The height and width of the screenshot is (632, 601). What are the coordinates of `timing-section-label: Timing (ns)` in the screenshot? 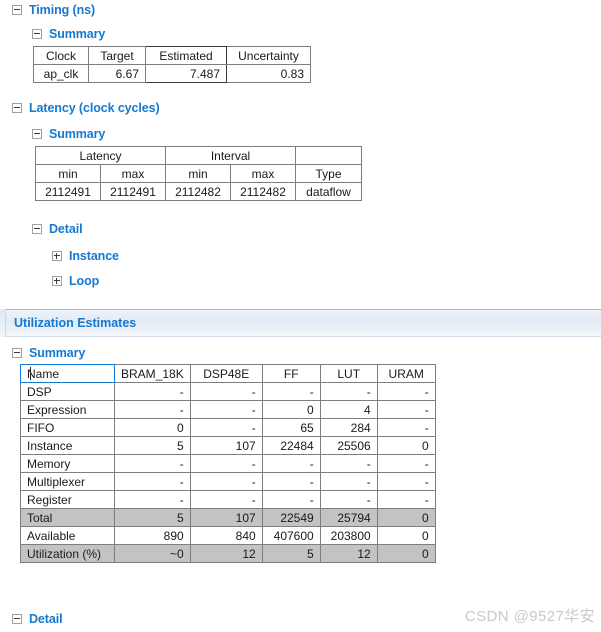 It's located at (62, 10).